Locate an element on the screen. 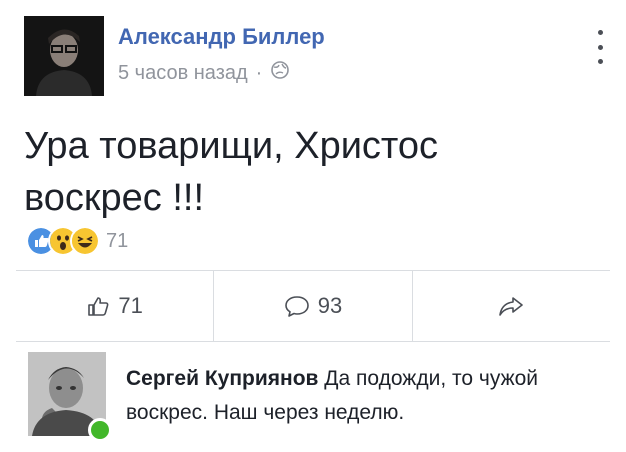 The image size is (626, 452). globe-icon is located at coordinates (280, 73).